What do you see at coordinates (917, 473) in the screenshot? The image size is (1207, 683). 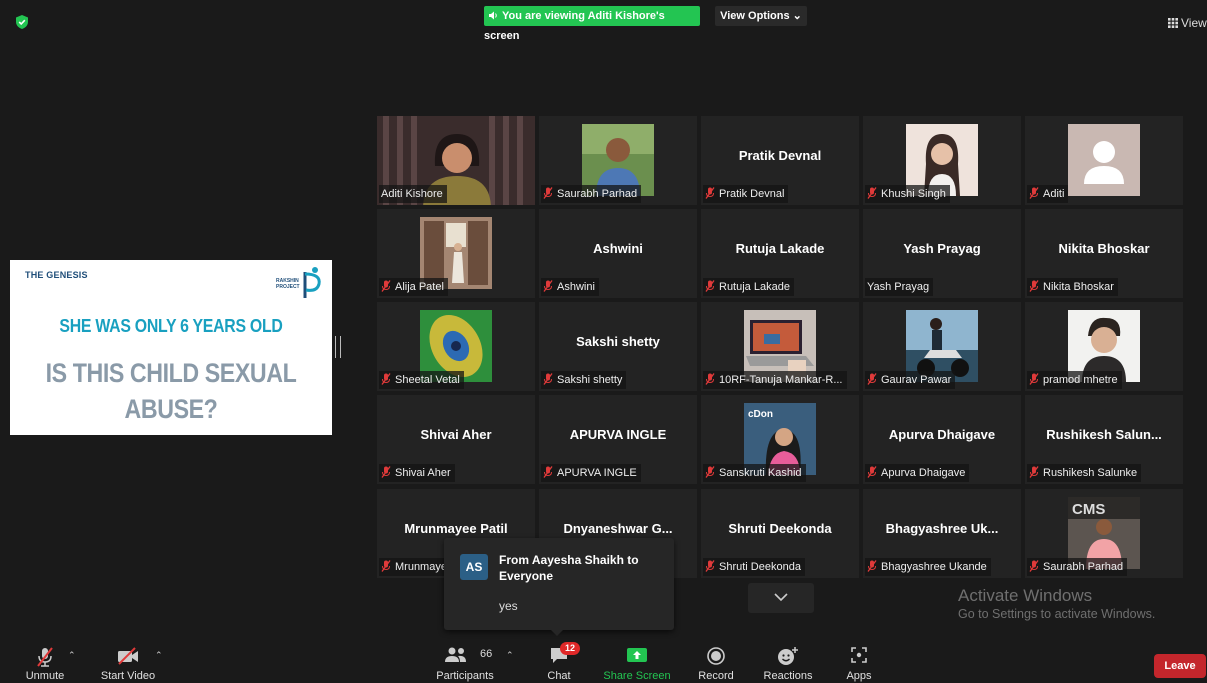 I see `participant-name-label: Apurva Dhaigave` at bounding box center [917, 473].